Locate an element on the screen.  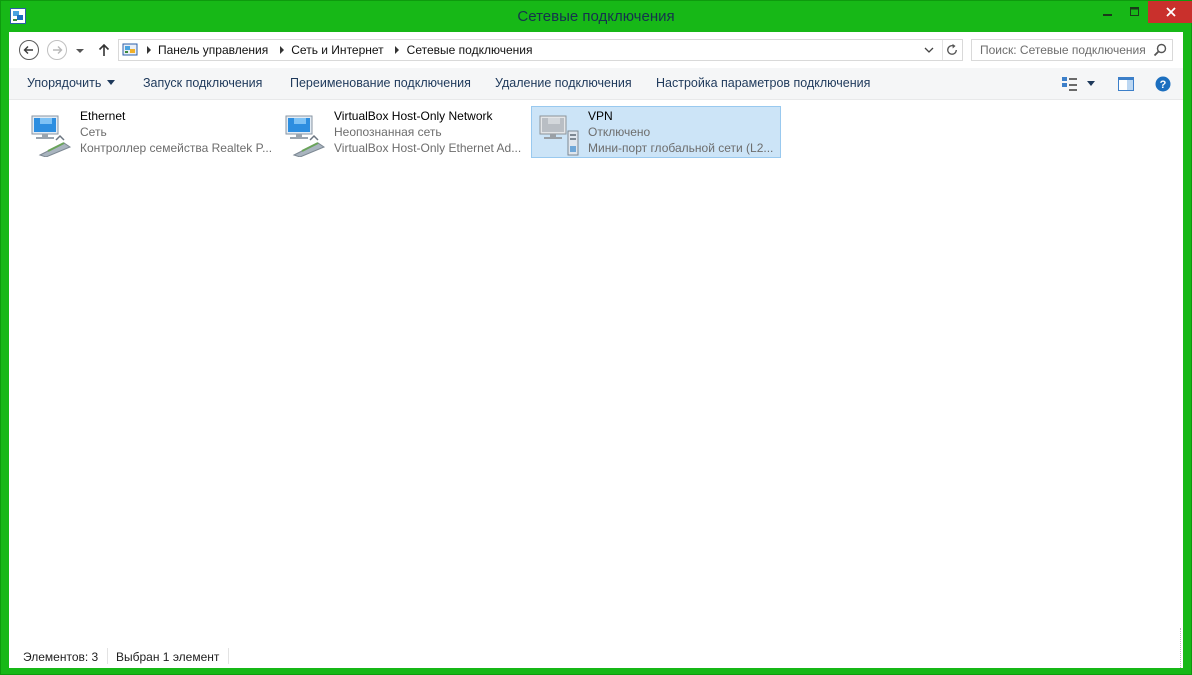
back-button is located at coordinates (29, 50).